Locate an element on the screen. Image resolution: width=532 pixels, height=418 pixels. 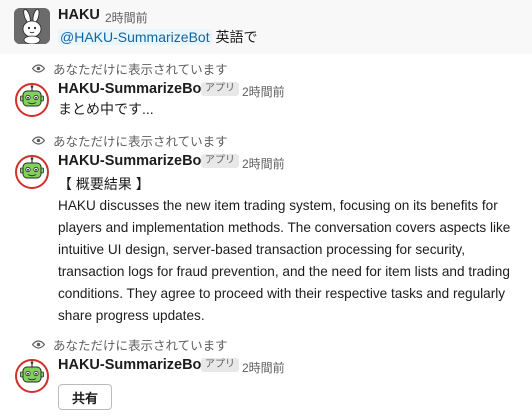
message-text-suffix: 英語で is located at coordinates (234, 37).